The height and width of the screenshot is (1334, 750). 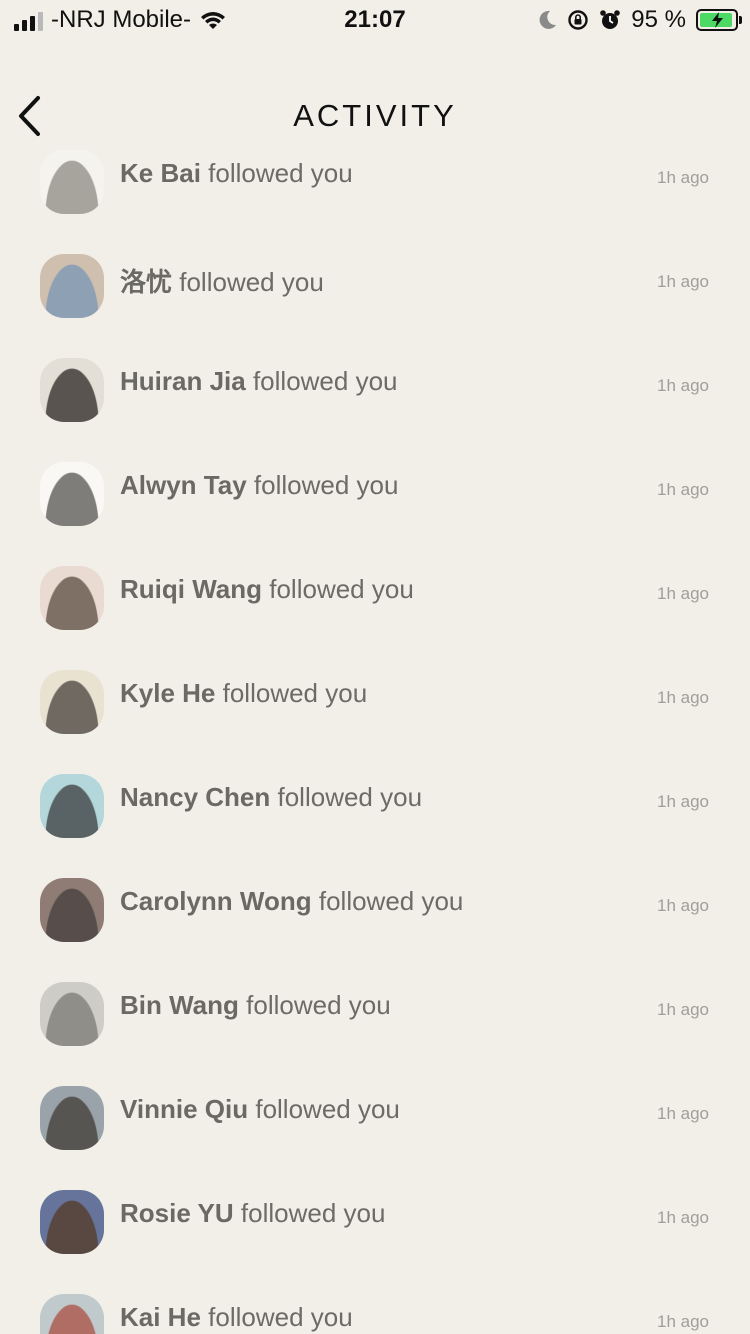 What do you see at coordinates (179, 1005) in the screenshot?
I see `user-name: Bin Wang` at bounding box center [179, 1005].